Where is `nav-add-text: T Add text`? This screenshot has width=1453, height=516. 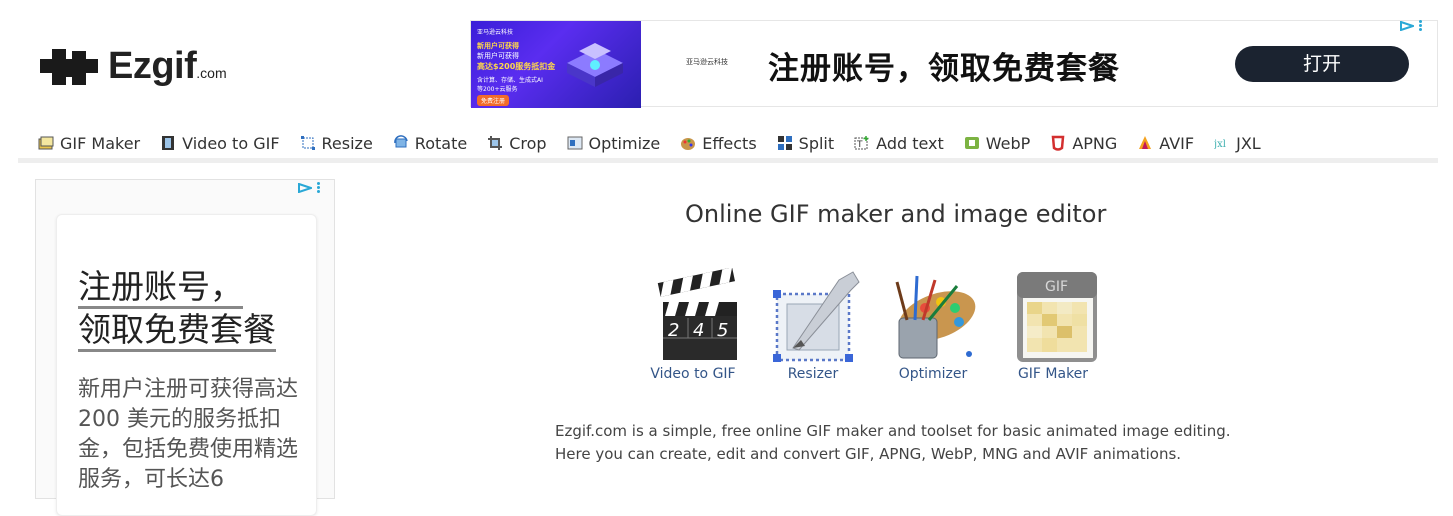 nav-add-text: T Add text is located at coordinates (899, 143).